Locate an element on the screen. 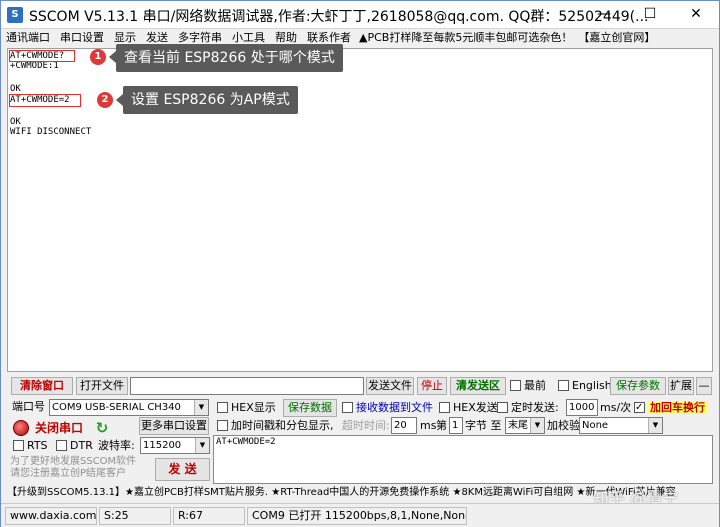 Image resolution: width=720 pixels, height=527 pixels. byte-from-input: 1 is located at coordinates (456, 425).